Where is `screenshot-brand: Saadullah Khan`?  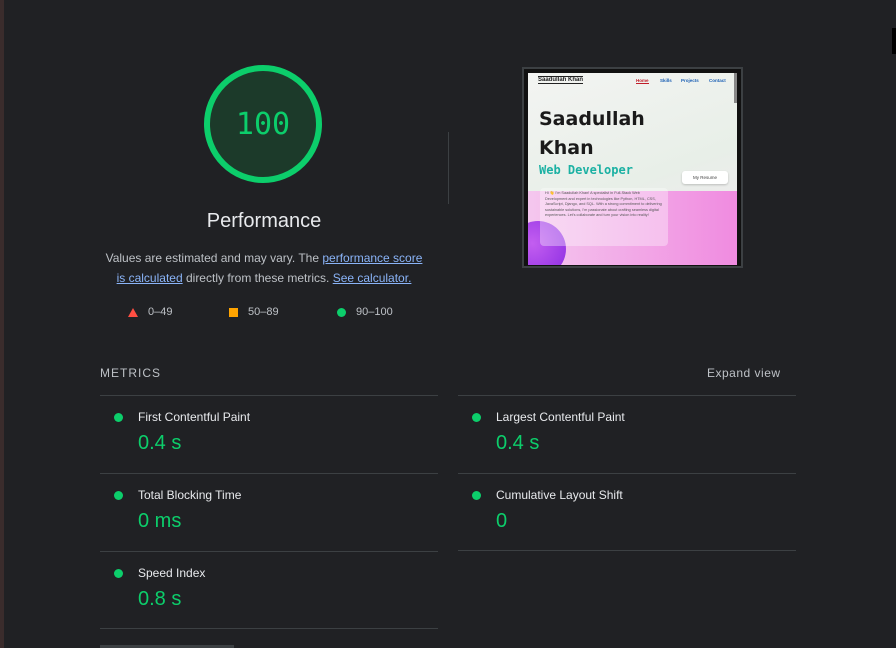 screenshot-brand: Saadullah Khan is located at coordinates (561, 80).